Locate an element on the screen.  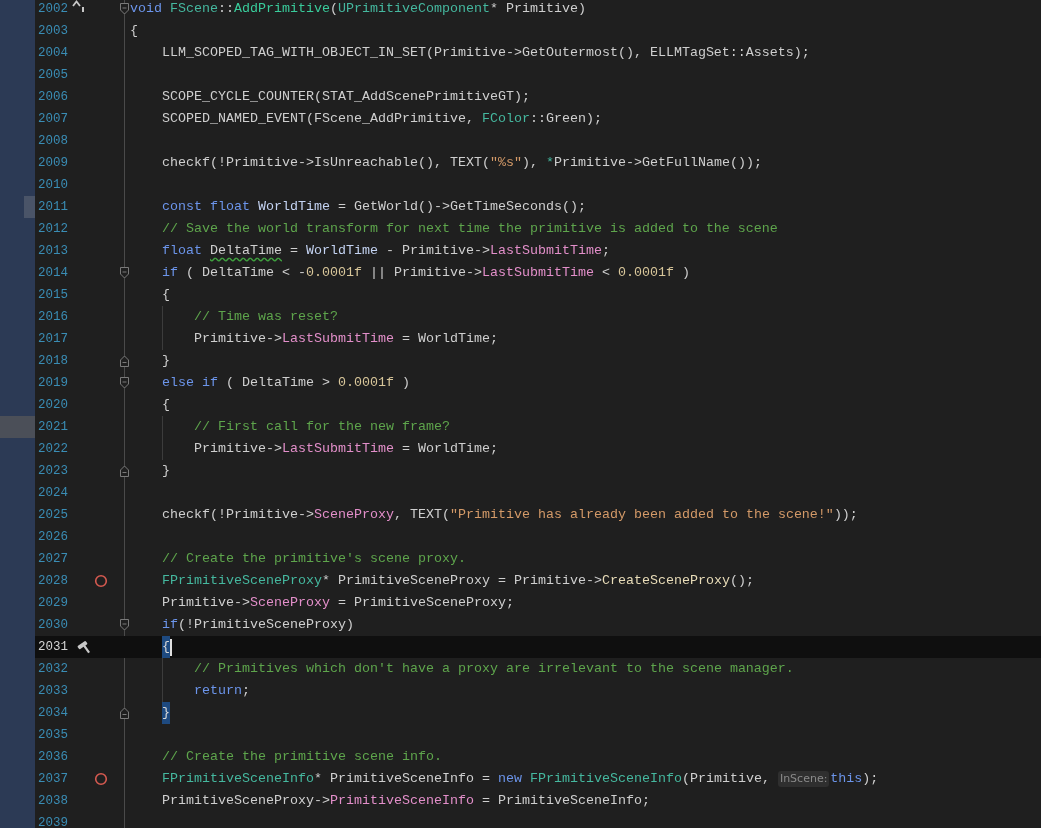
code-line: checkf(!Primitive->SceneProxy, TEXT("Primitive has already been added to the scene!")); is located at coordinates (510, 515).